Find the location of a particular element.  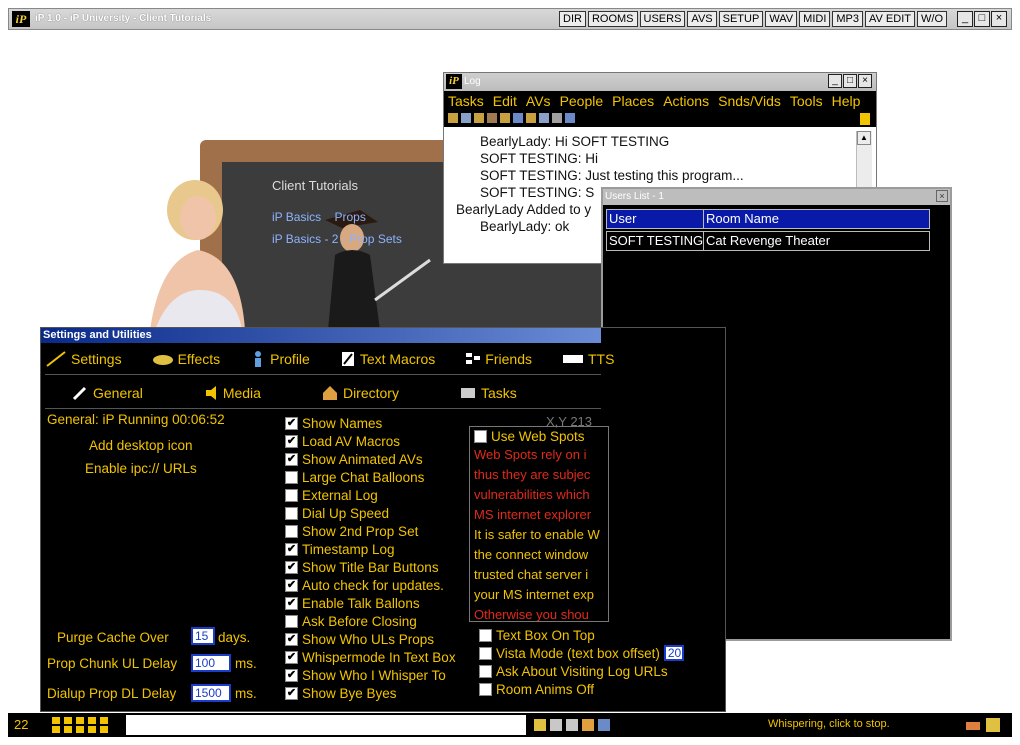

chat-tools-icons is located at coordinates (579, 725).